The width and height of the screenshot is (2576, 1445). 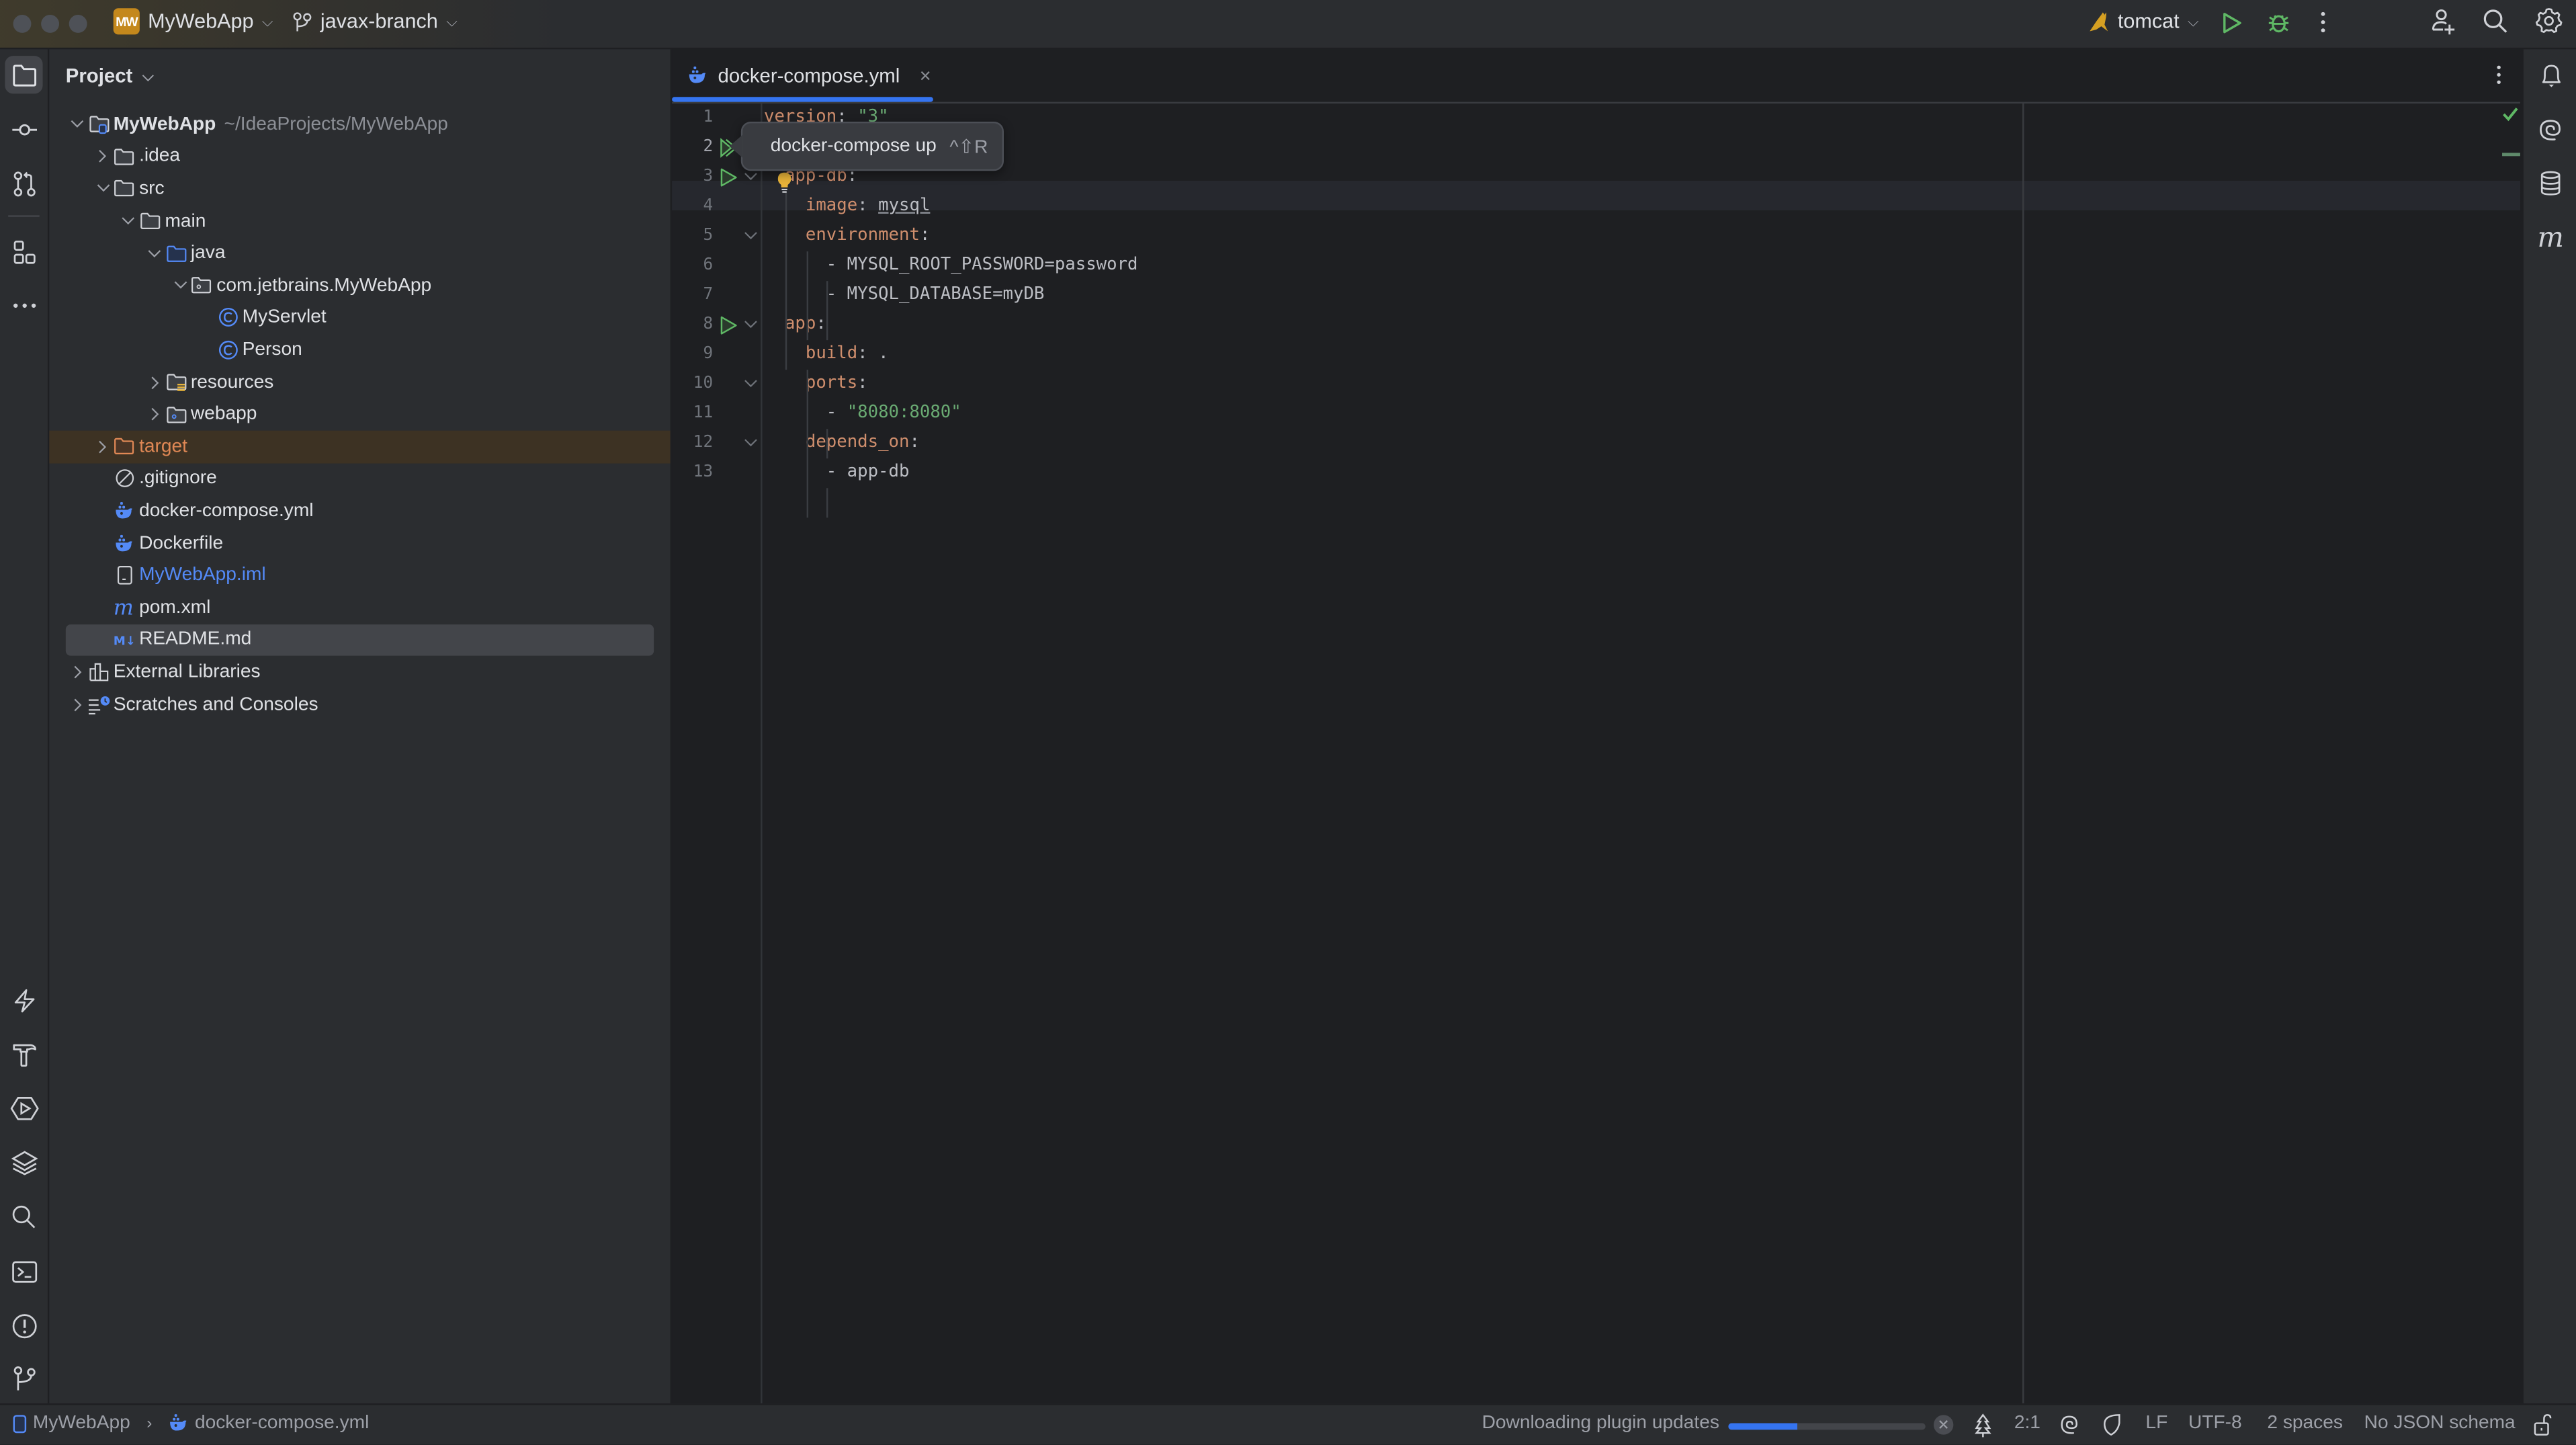 I want to click on inspection-profile-icon, so click(x=2112, y=1424).